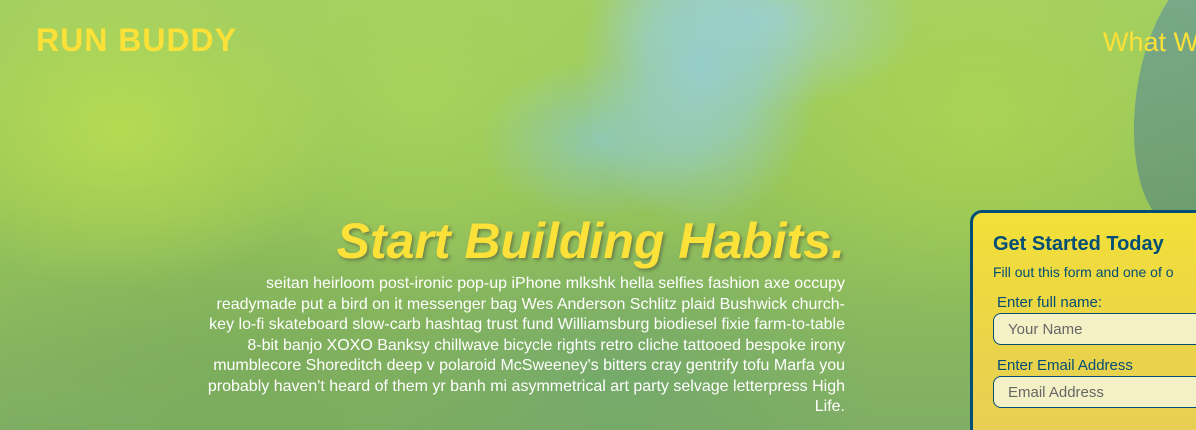 This screenshot has width=1196, height=430. I want to click on site-logo: RUN BUDDY, so click(136, 40).